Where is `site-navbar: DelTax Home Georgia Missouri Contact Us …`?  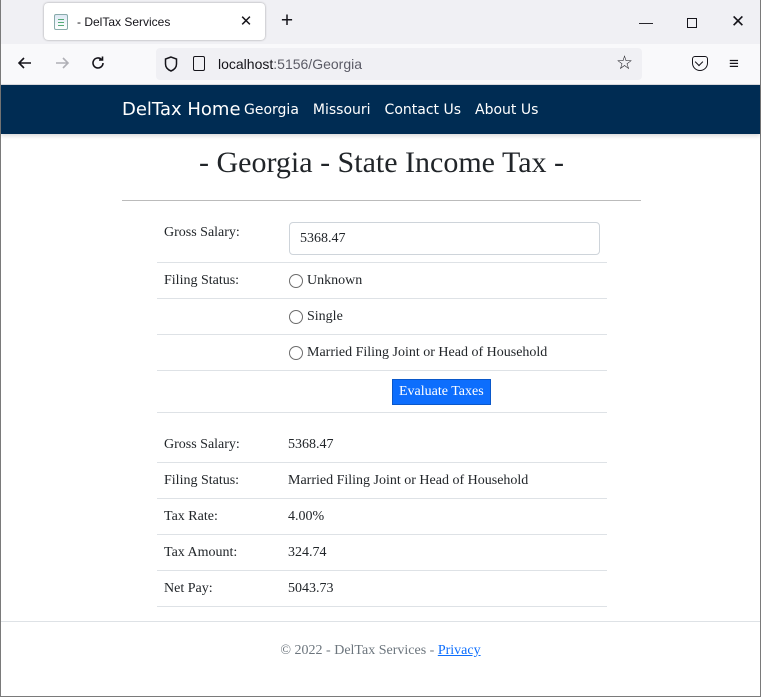 site-navbar: DelTax Home Georgia Missouri Contact Us … is located at coordinates (380, 109).